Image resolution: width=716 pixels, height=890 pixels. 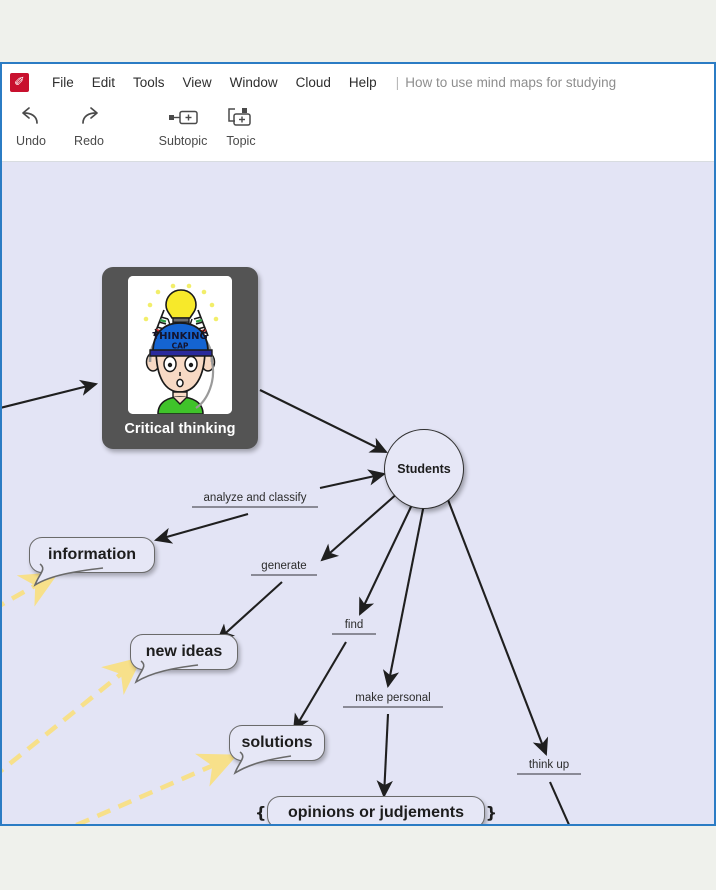 I want to click on highlight-arrow-information, so click(x=31, y=589).